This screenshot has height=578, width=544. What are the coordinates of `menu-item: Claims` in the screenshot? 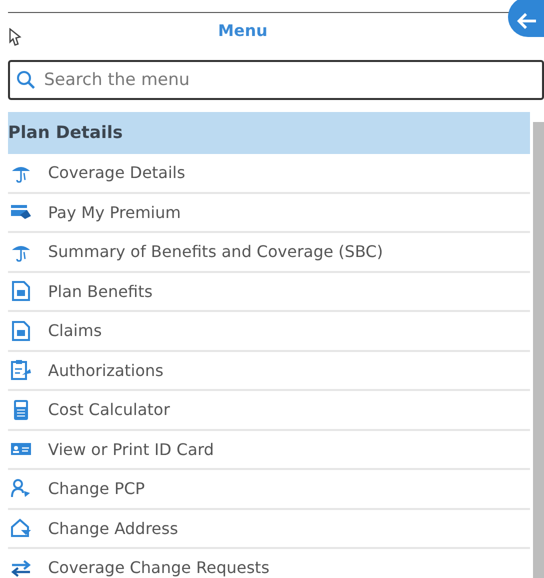 It's located at (269, 332).